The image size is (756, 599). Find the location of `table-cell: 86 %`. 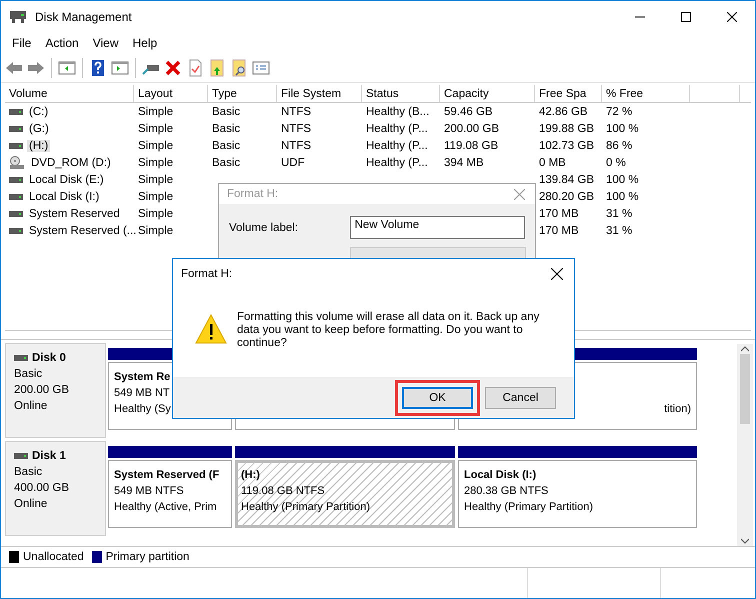

table-cell: 86 % is located at coordinates (619, 146).